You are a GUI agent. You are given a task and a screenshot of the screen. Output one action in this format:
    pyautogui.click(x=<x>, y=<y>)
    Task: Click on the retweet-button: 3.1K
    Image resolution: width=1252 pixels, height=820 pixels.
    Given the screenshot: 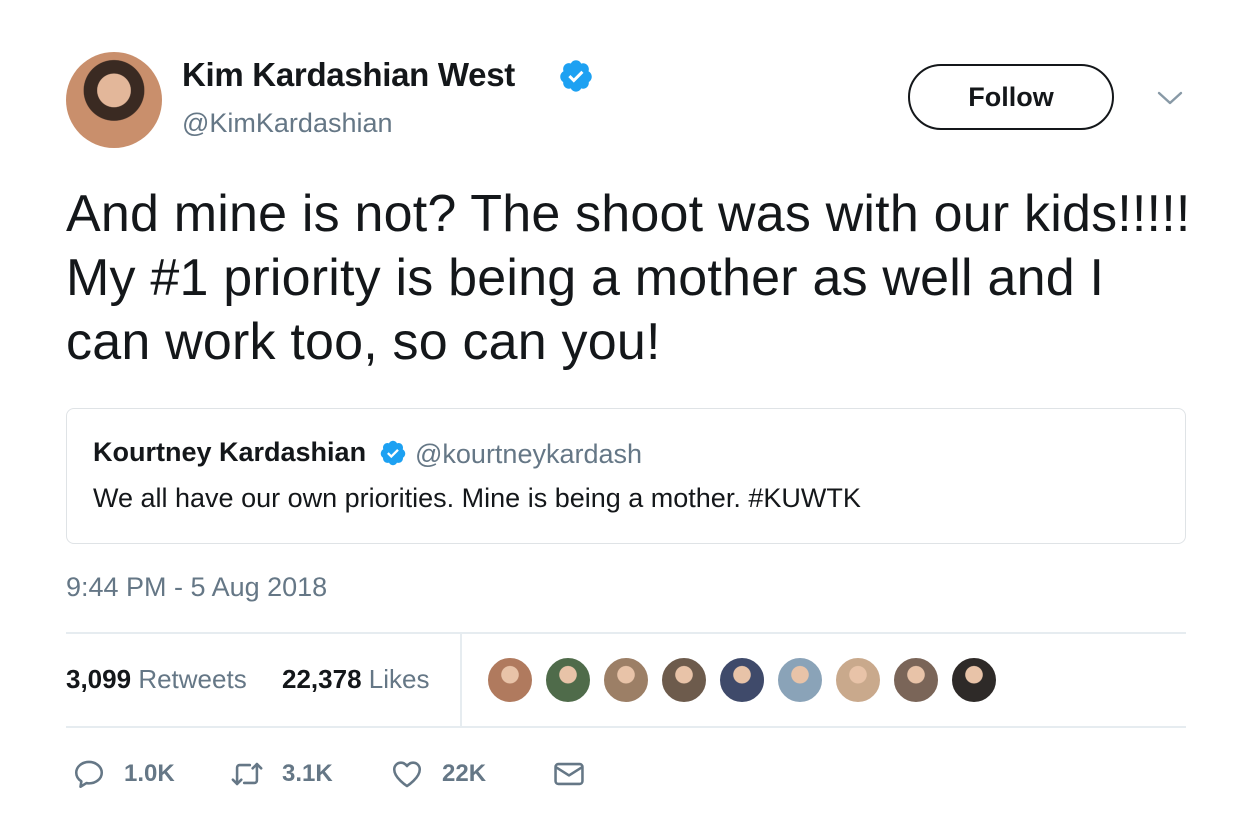 What is the action you would take?
    pyautogui.click(x=281, y=774)
    